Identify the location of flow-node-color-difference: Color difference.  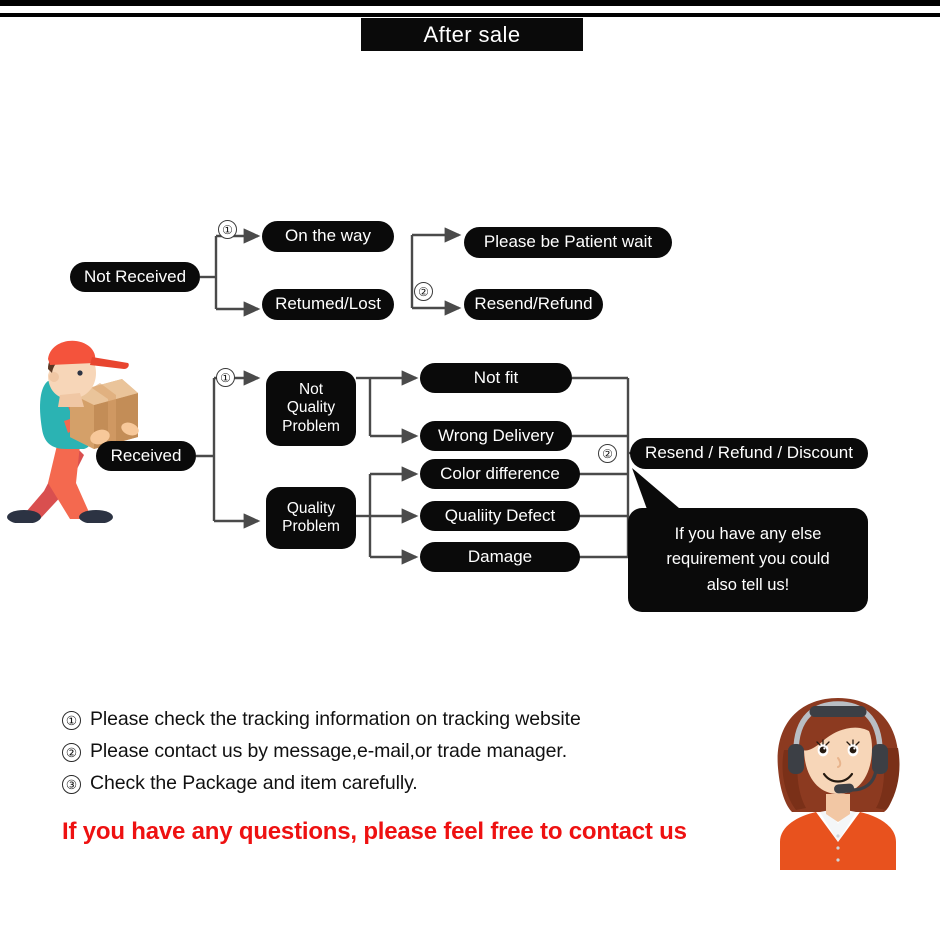
(500, 474).